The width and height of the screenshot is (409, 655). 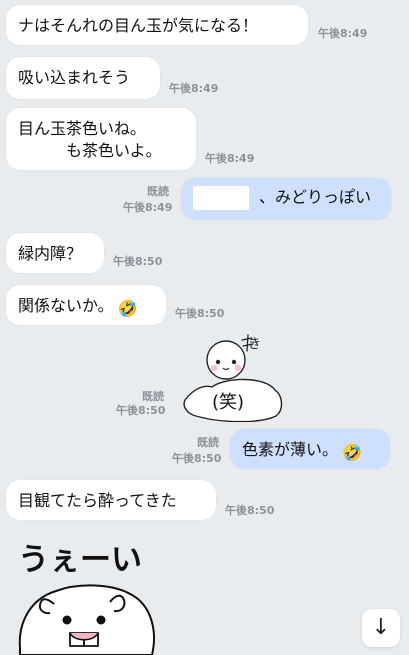 I want to click on read-receipt-2: 既読, so click(x=153, y=396).